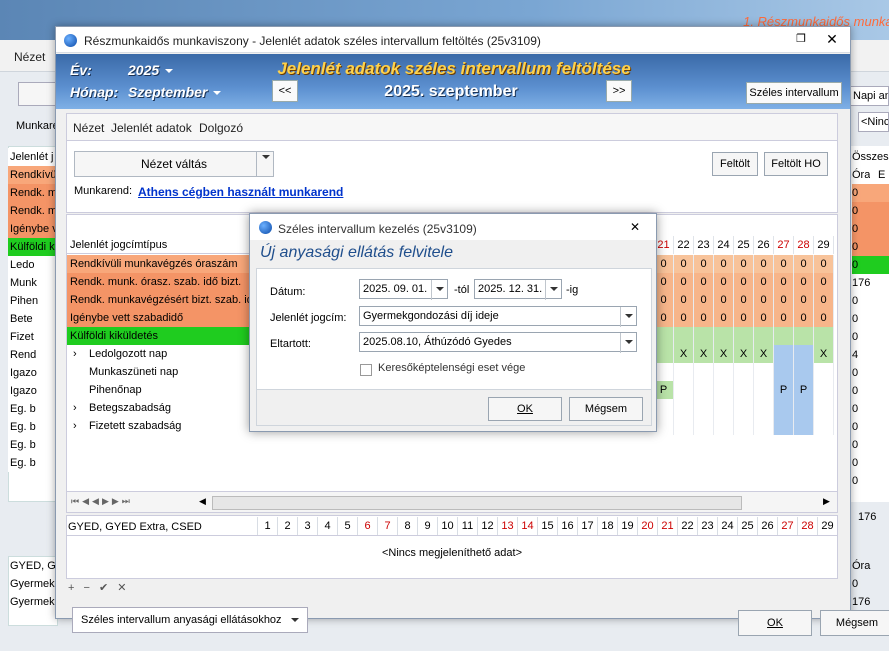 This screenshot has width=889, height=651. What do you see at coordinates (518, 289) in the screenshot?
I see `datum-to-field: 2025. 12. 31.` at bounding box center [518, 289].